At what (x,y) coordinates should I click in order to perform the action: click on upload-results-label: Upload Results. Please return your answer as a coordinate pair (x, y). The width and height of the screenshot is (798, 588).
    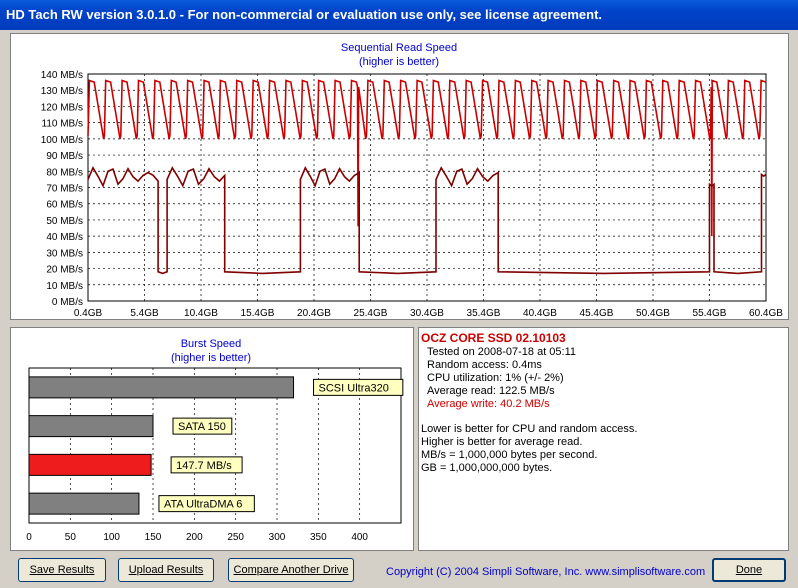
    Looking at the image, I should click on (166, 570).